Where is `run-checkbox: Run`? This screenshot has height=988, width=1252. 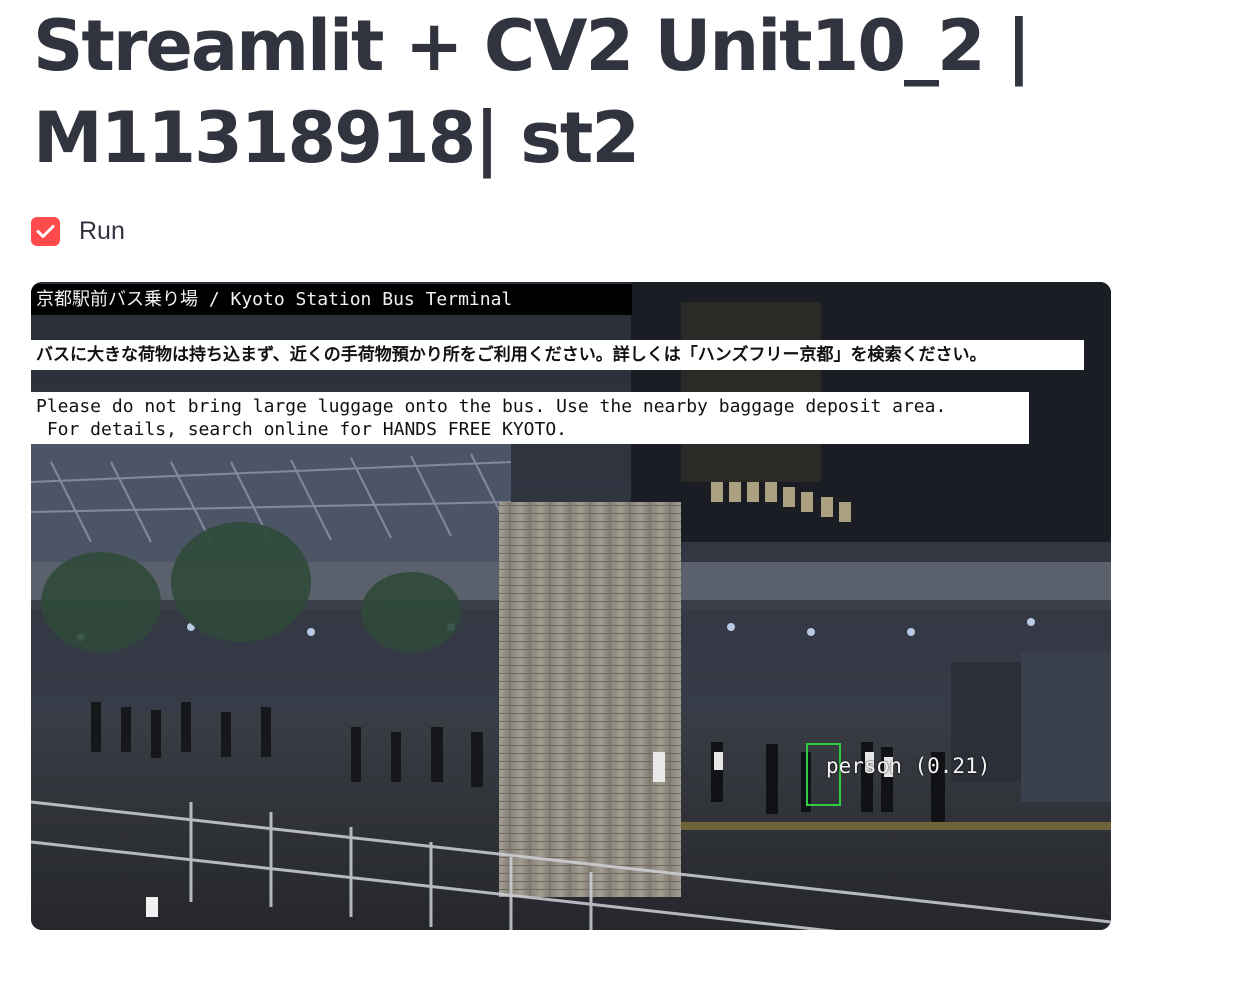
run-checkbox: Run is located at coordinates (78, 231).